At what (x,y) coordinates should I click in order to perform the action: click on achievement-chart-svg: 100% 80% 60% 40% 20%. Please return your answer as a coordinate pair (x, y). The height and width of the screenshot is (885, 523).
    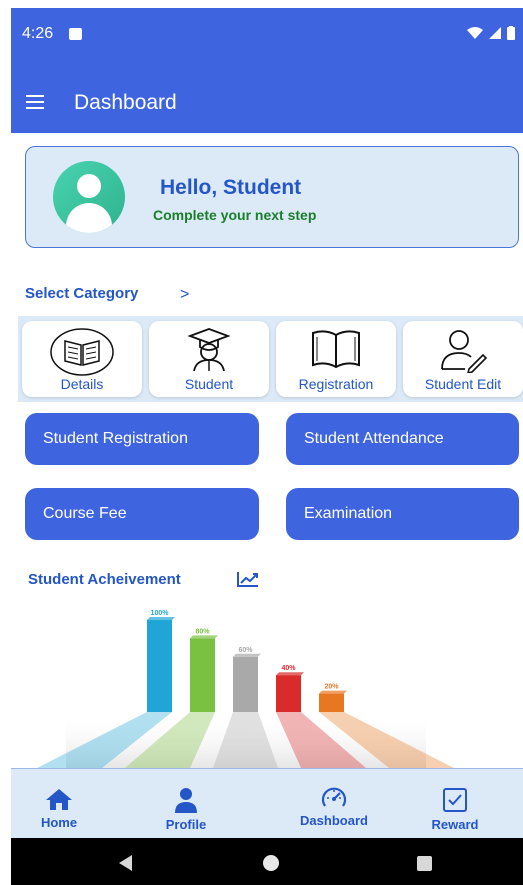
    Looking at the image, I should click on (245, 689).